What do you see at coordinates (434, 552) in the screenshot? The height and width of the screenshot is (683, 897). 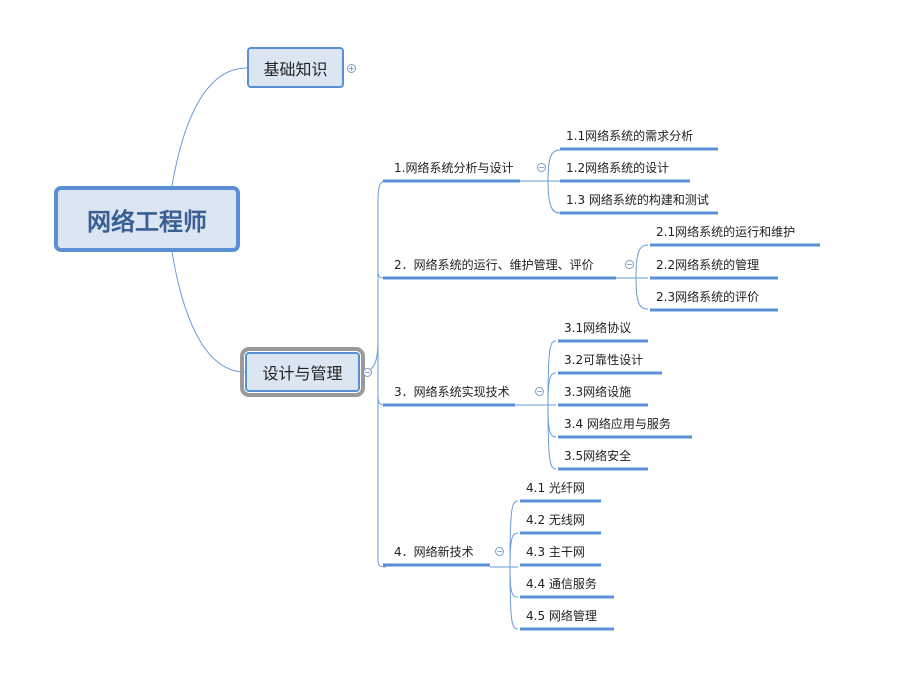 I see `subtopic-4: 4．网络新技术` at bounding box center [434, 552].